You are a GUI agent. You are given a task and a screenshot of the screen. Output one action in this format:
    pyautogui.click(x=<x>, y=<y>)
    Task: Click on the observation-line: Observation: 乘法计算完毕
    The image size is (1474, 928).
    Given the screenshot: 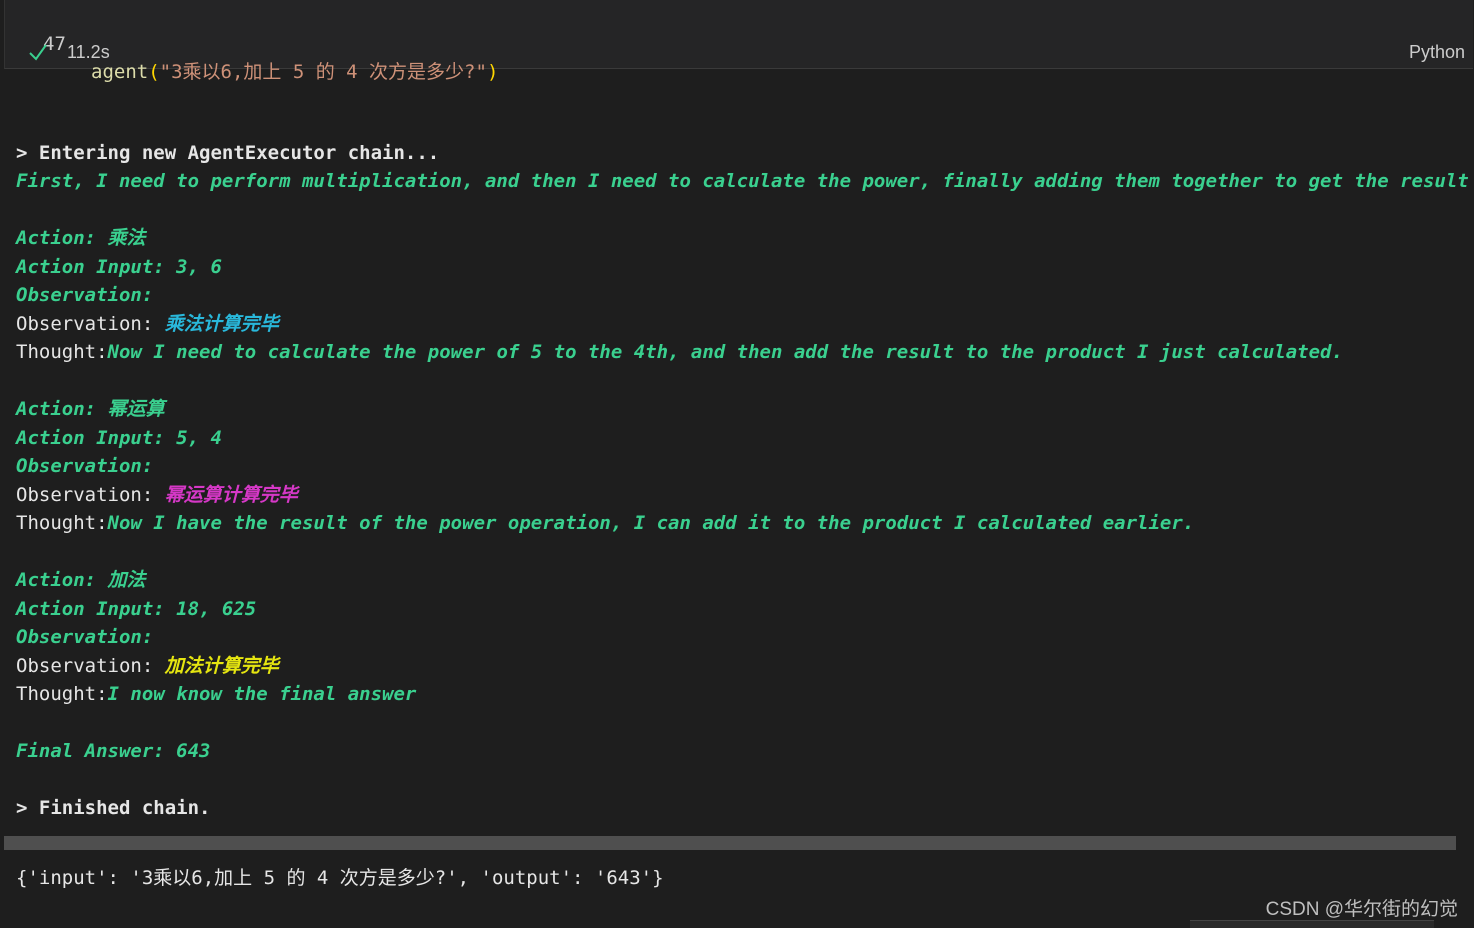 What is the action you would take?
    pyautogui.click(x=147, y=324)
    